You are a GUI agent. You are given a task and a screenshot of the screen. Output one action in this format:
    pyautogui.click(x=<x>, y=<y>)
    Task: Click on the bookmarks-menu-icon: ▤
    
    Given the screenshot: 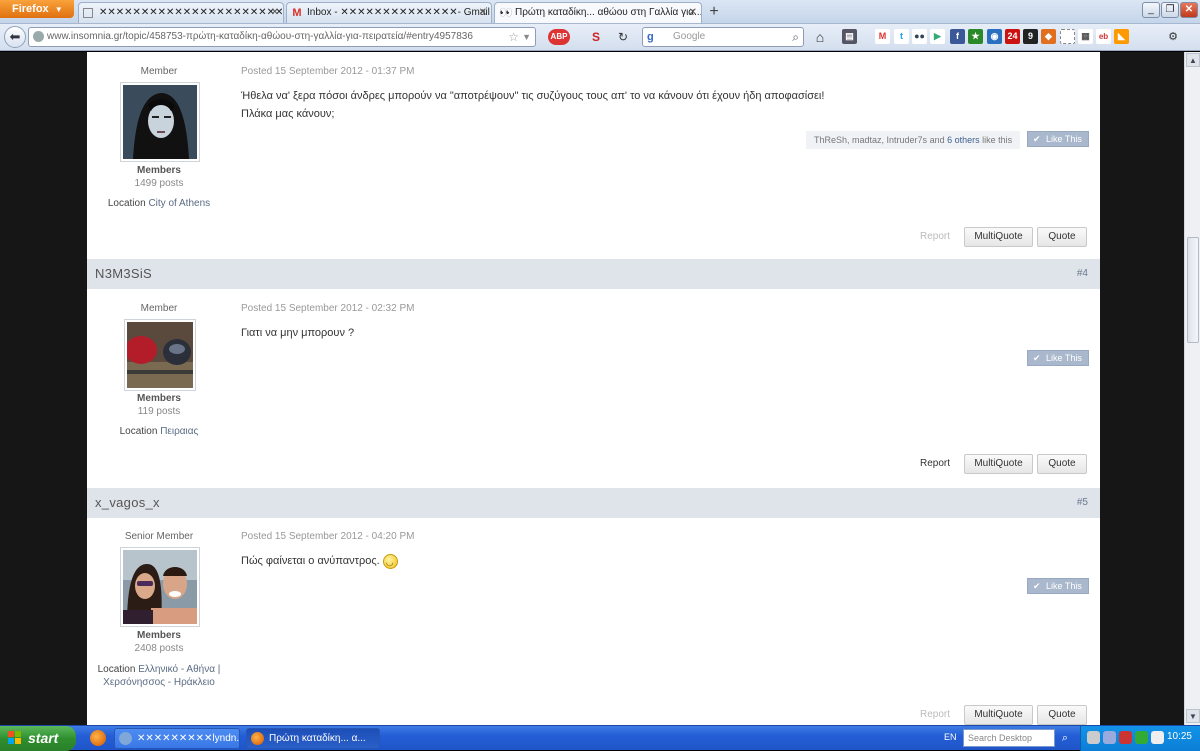 What is the action you would take?
    pyautogui.click(x=849, y=36)
    